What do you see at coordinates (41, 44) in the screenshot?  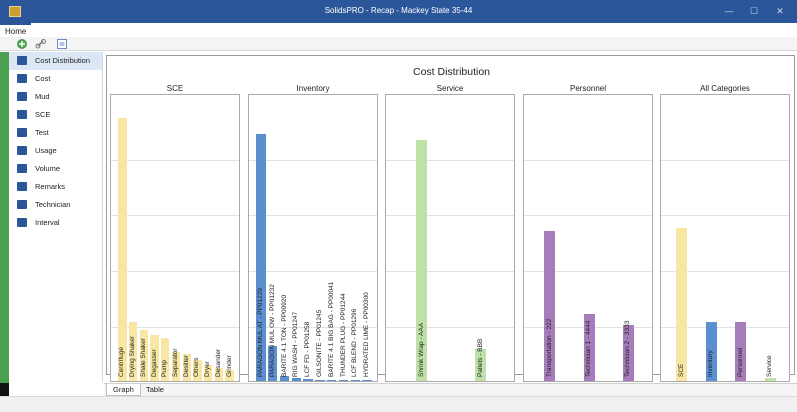 I see `link-icon` at bounding box center [41, 44].